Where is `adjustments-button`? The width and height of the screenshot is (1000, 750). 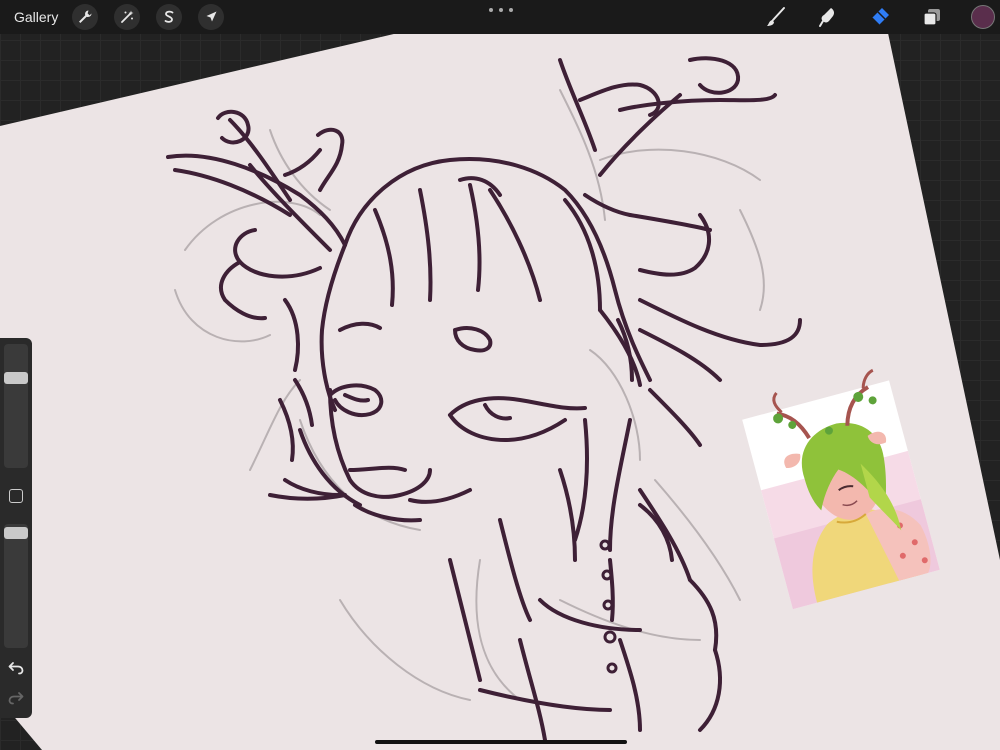
adjustments-button is located at coordinates (127, 17).